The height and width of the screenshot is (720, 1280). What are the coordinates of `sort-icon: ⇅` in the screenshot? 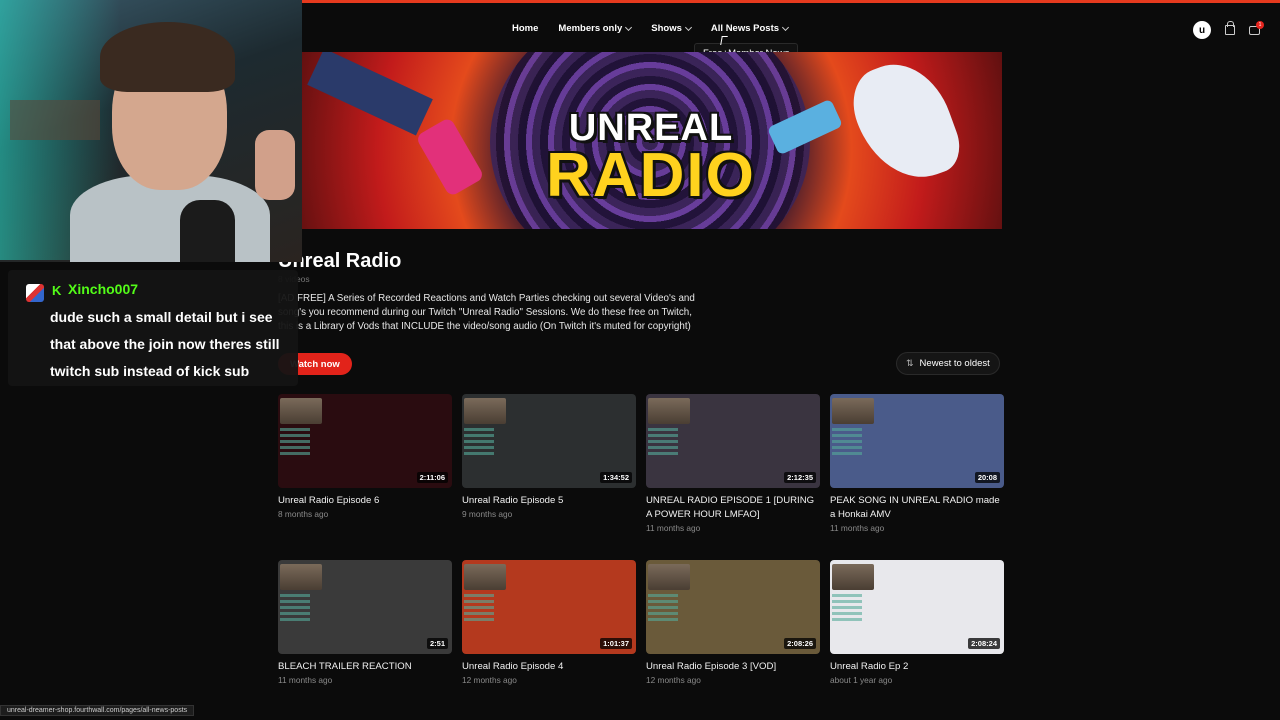 It's located at (910, 363).